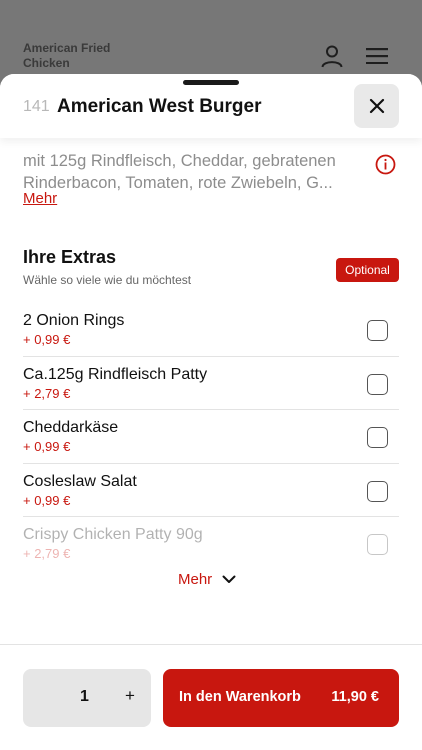 This screenshot has width=422, height=750. I want to click on quantity-plus-button: +, so click(130, 697).